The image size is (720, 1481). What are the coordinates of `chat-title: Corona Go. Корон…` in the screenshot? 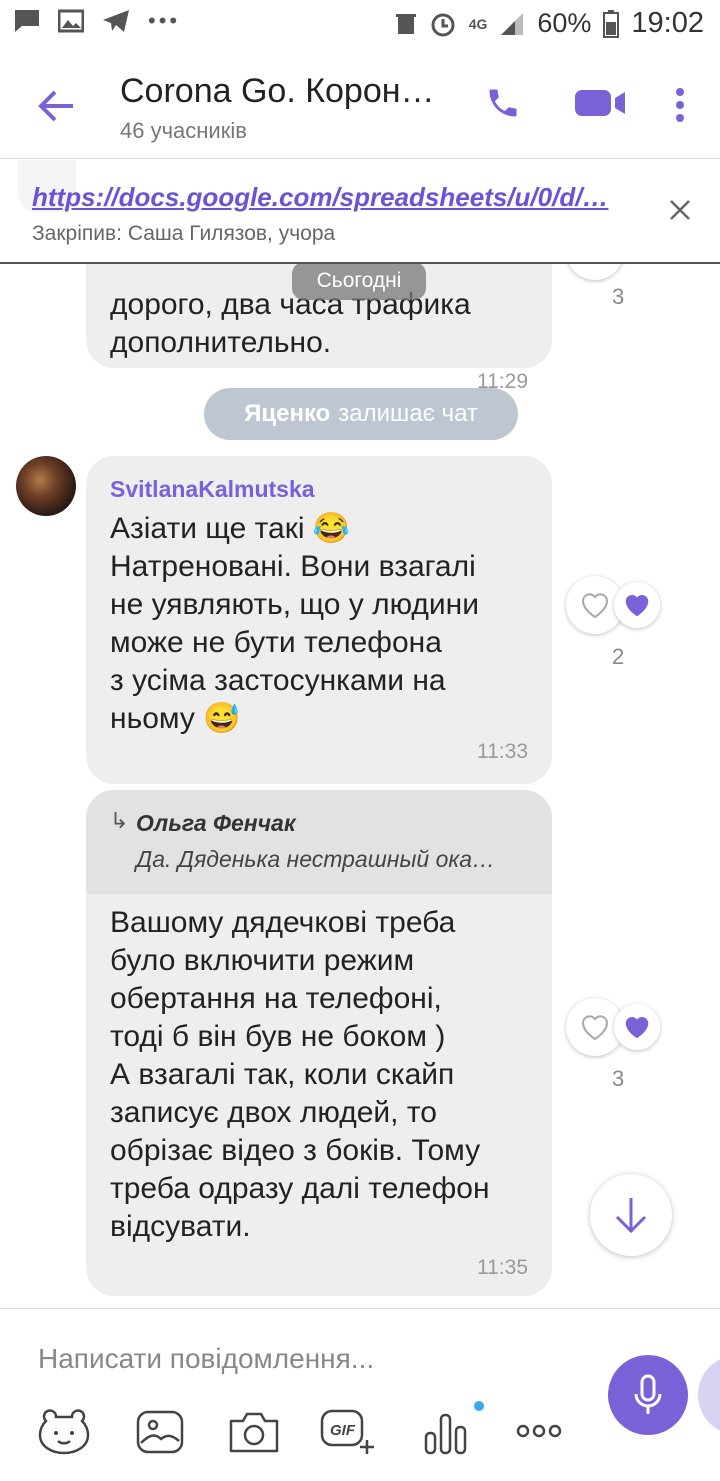 It's located at (277, 91).